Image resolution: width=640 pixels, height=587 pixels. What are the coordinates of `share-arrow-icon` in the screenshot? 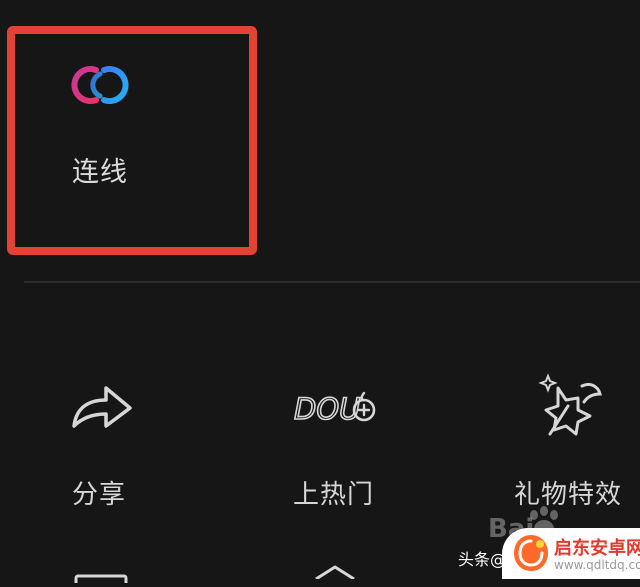 It's located at (102, 409).